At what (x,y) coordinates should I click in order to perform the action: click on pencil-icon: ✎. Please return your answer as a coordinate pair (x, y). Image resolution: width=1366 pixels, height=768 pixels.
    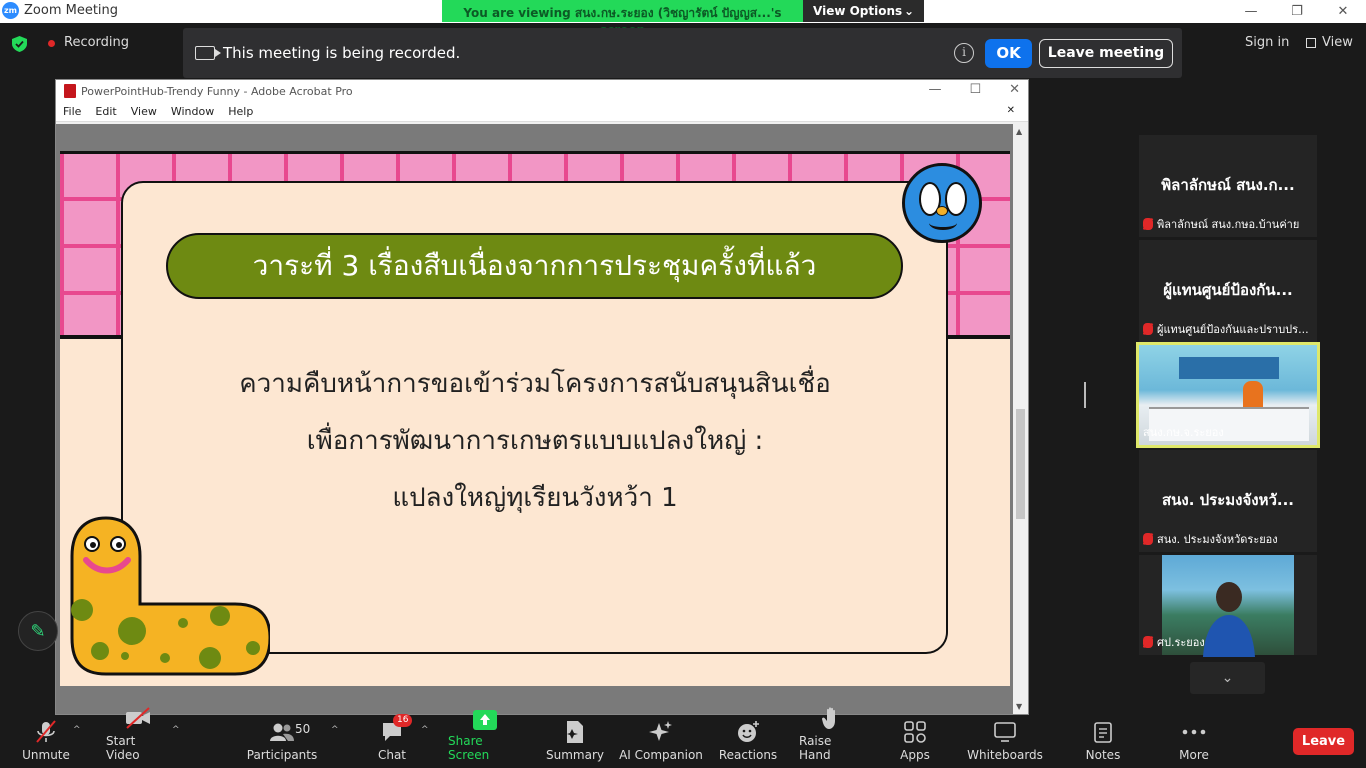
    Looking at the image, I should click on (38, 631).